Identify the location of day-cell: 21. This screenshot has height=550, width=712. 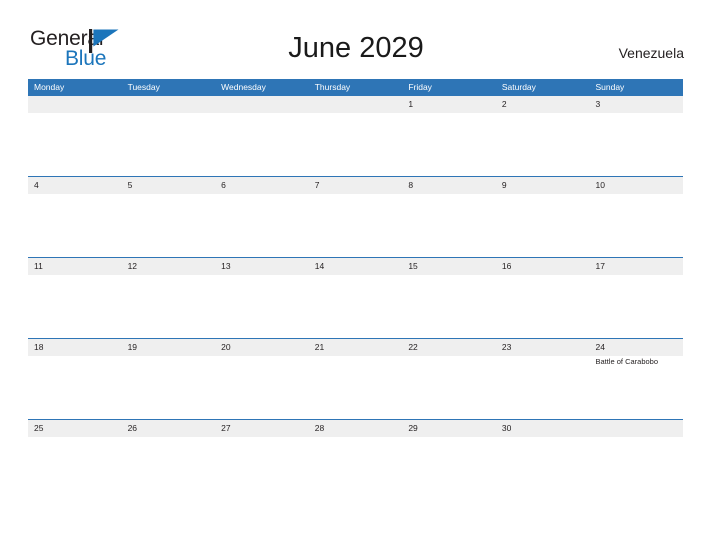
(355, 379).